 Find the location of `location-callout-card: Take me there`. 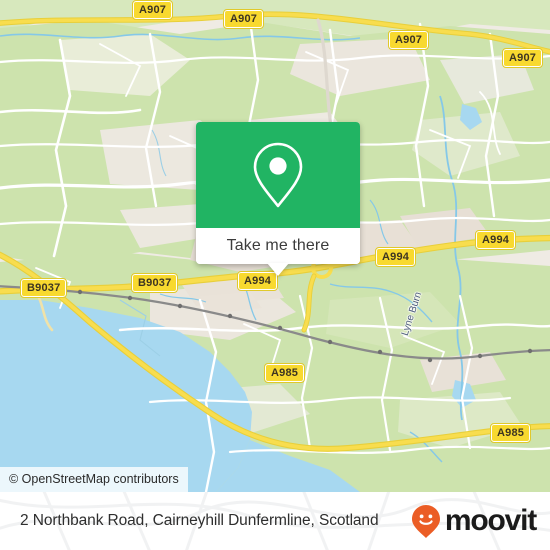

location-callout-card: Take me there is located at coordinates (278, 199).